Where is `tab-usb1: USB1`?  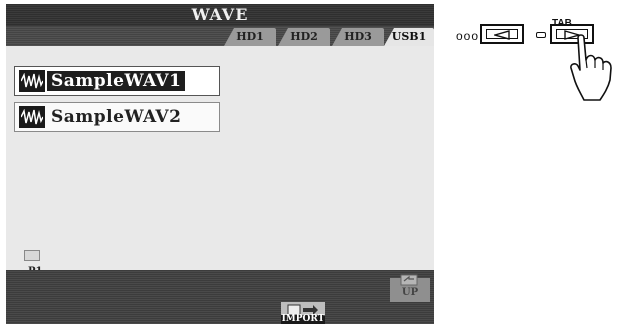 tab-usb1: USB1 is located at coordinates (409, 37).